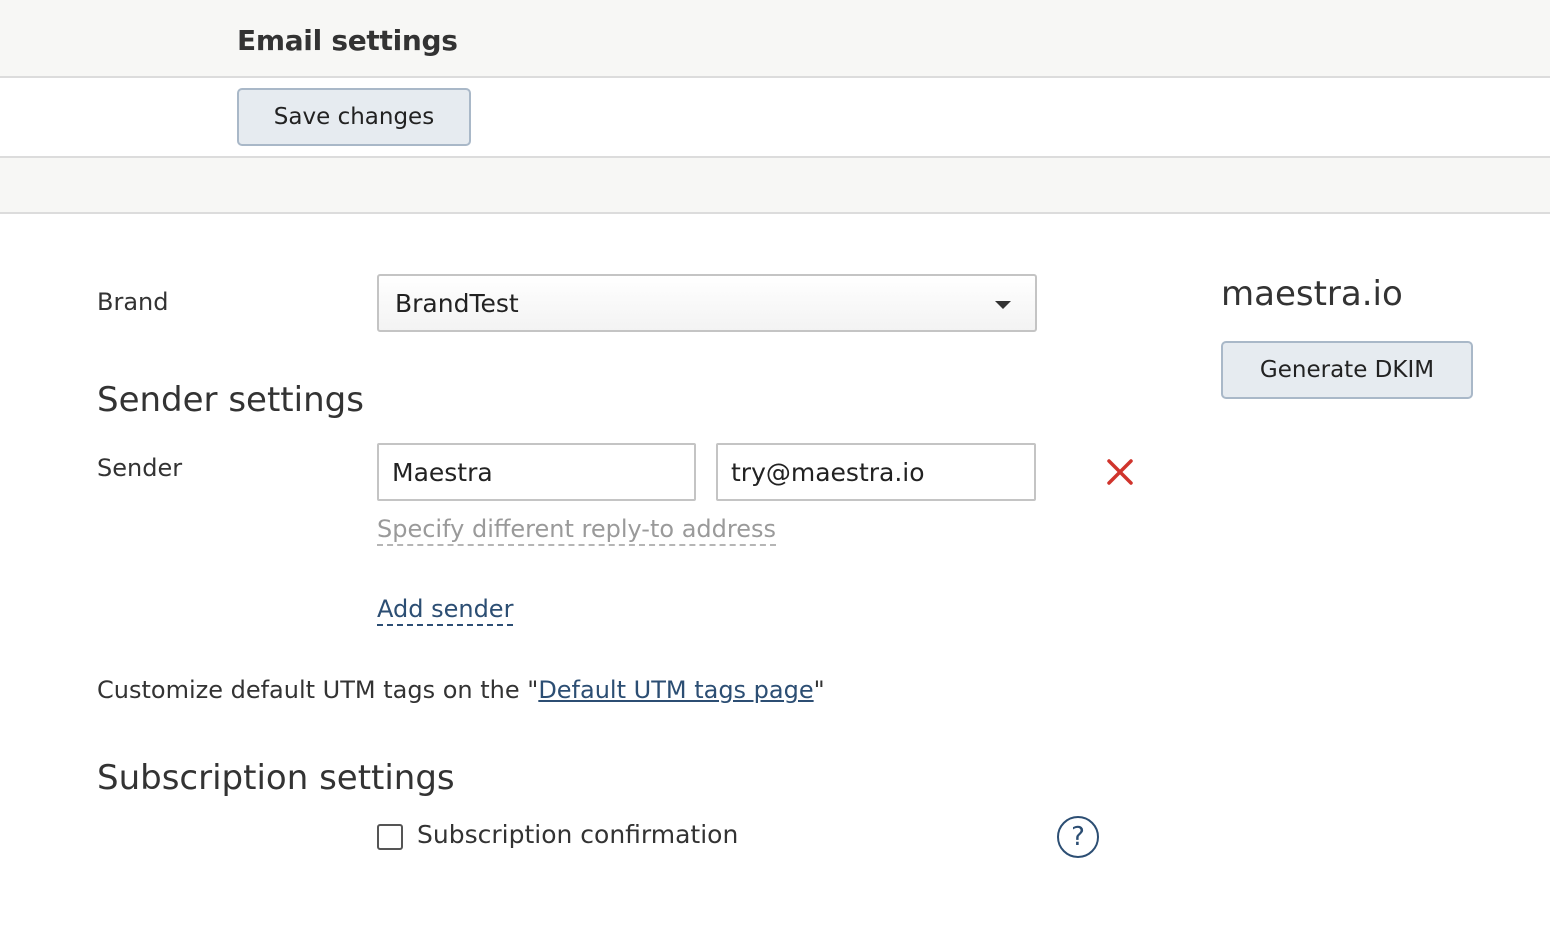 Image resolution: width=1550 pixels, height=950 pixels. I want to click on close-icon, so click(1120, 472).